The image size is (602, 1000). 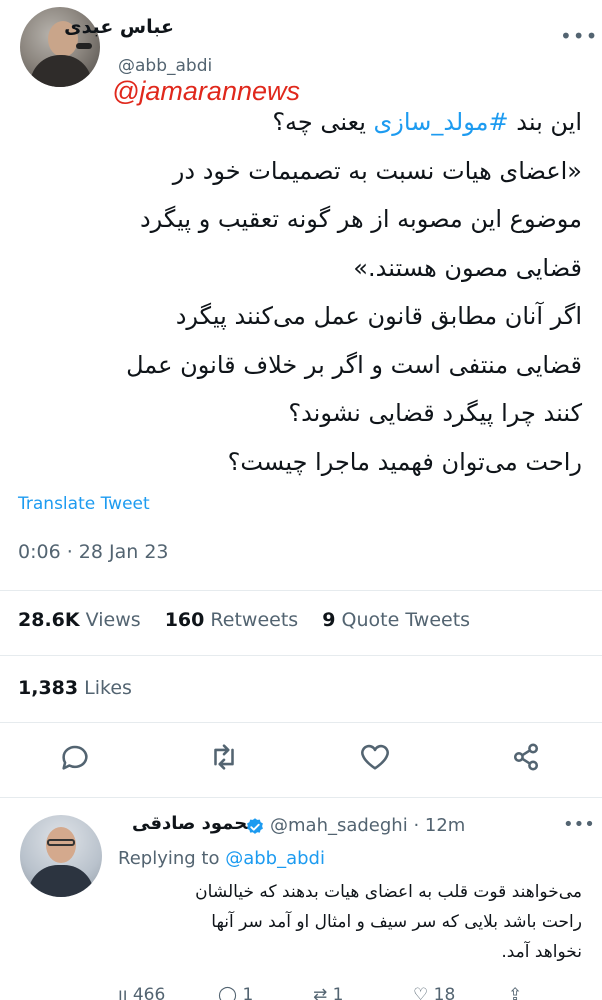 I want to click on views-stat: 28.6K Views, so click(x=79, y=620).